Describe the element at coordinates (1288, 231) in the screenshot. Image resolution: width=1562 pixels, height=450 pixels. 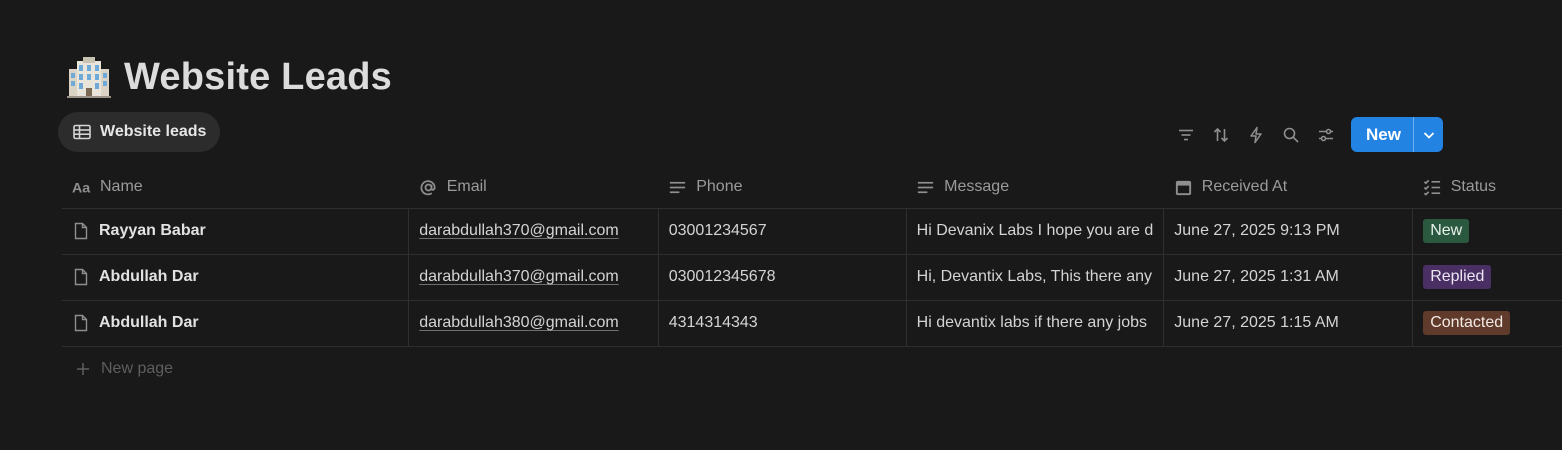
I see `cell-received-at: June 27, 2025 9:13 PM` at that location.